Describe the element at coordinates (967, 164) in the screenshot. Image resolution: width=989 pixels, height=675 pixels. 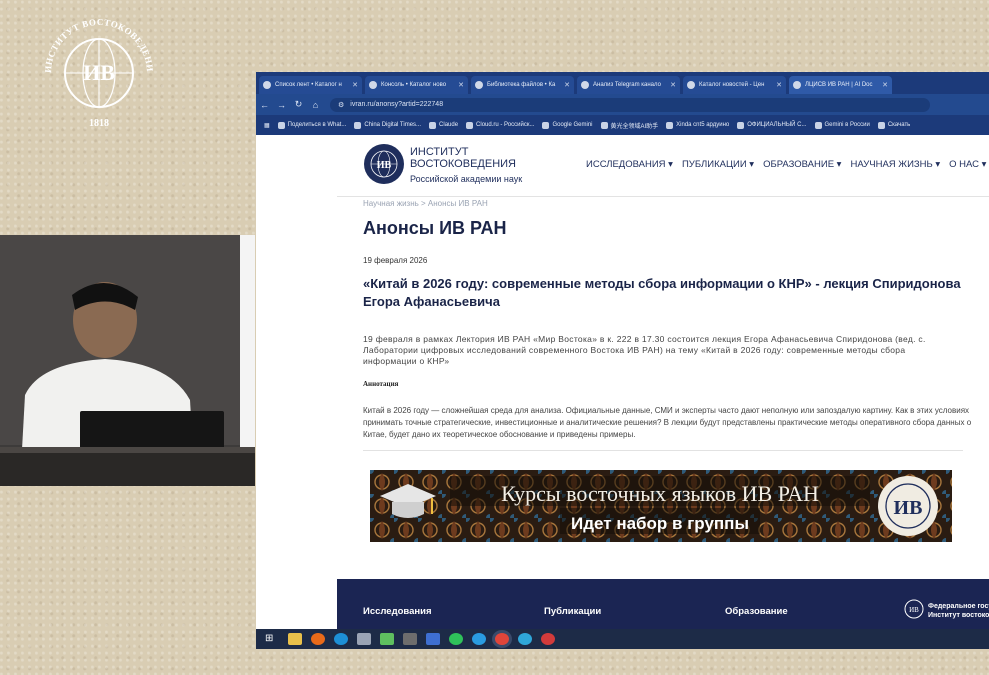
I see `menu-item-about: О НАС ▾` at that location.